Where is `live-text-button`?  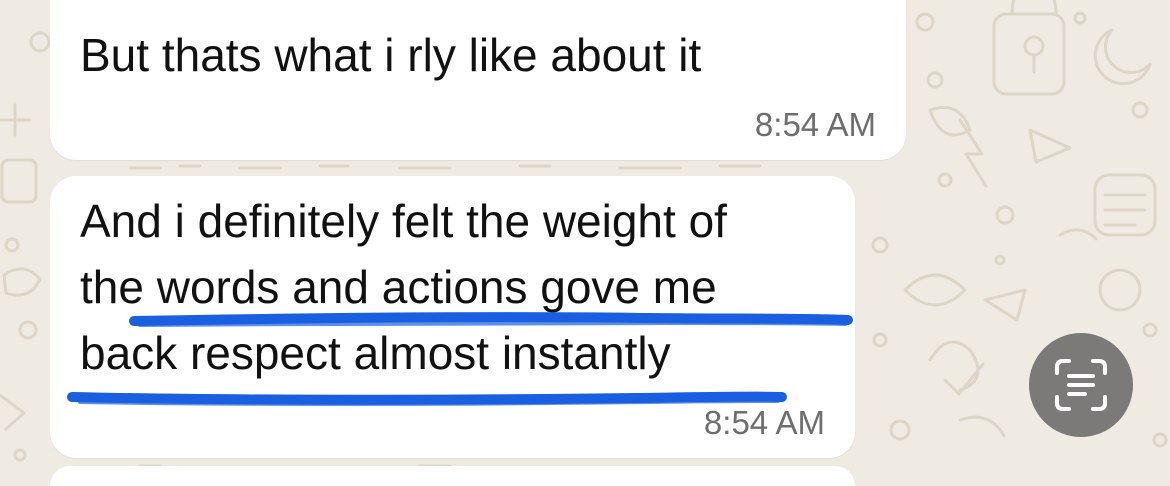
live-text-button is located at coordinates (1081, 385).